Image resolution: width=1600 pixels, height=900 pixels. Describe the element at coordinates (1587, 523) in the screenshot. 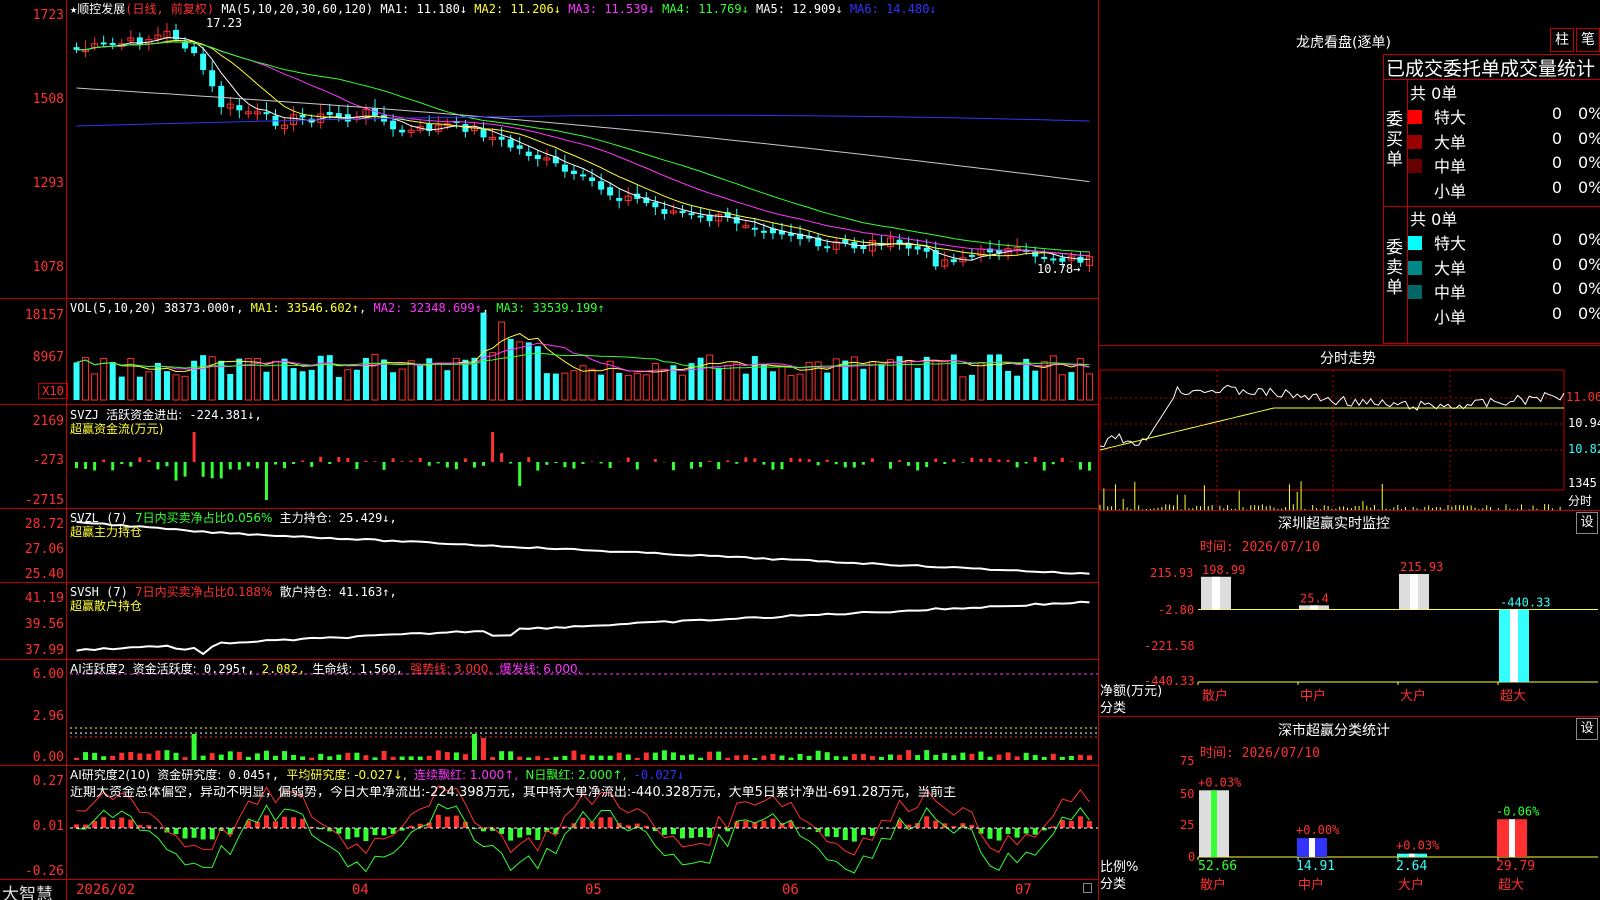

I see `monitor-settings-button: 设` at that location.